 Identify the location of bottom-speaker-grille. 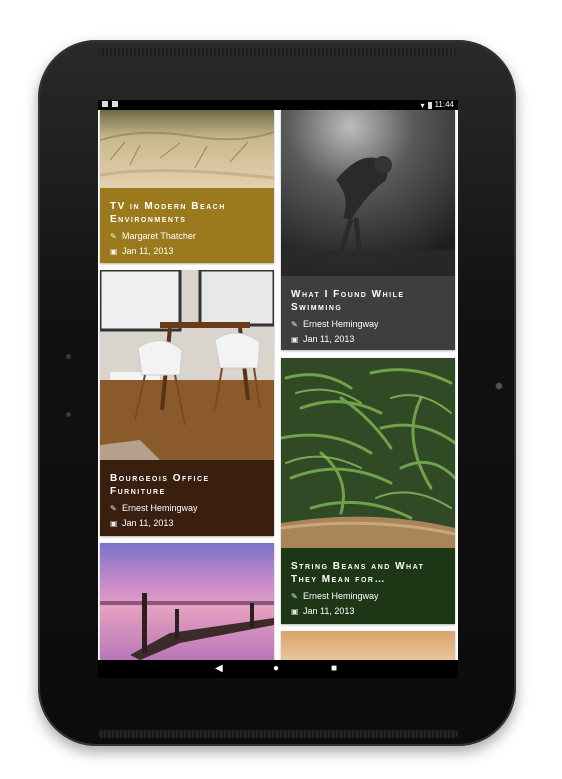
(278, 734).